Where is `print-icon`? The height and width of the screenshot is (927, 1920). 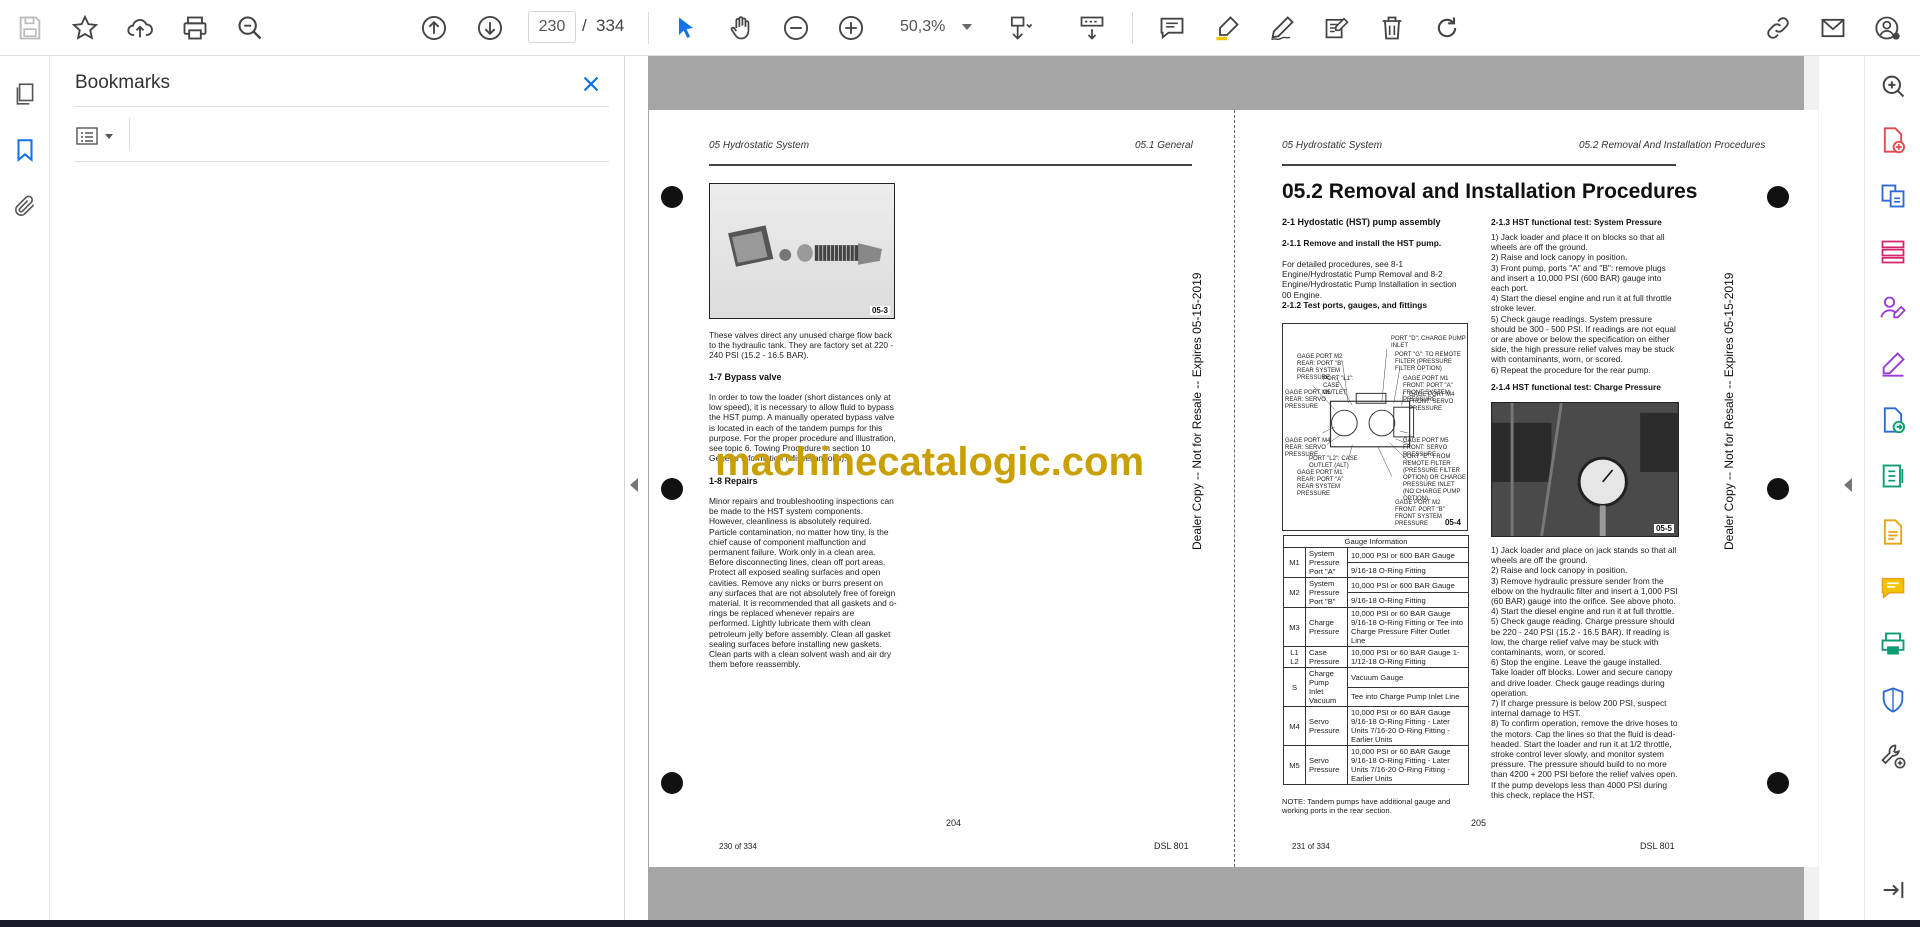 print-icon is located at coordinates (195, 28).